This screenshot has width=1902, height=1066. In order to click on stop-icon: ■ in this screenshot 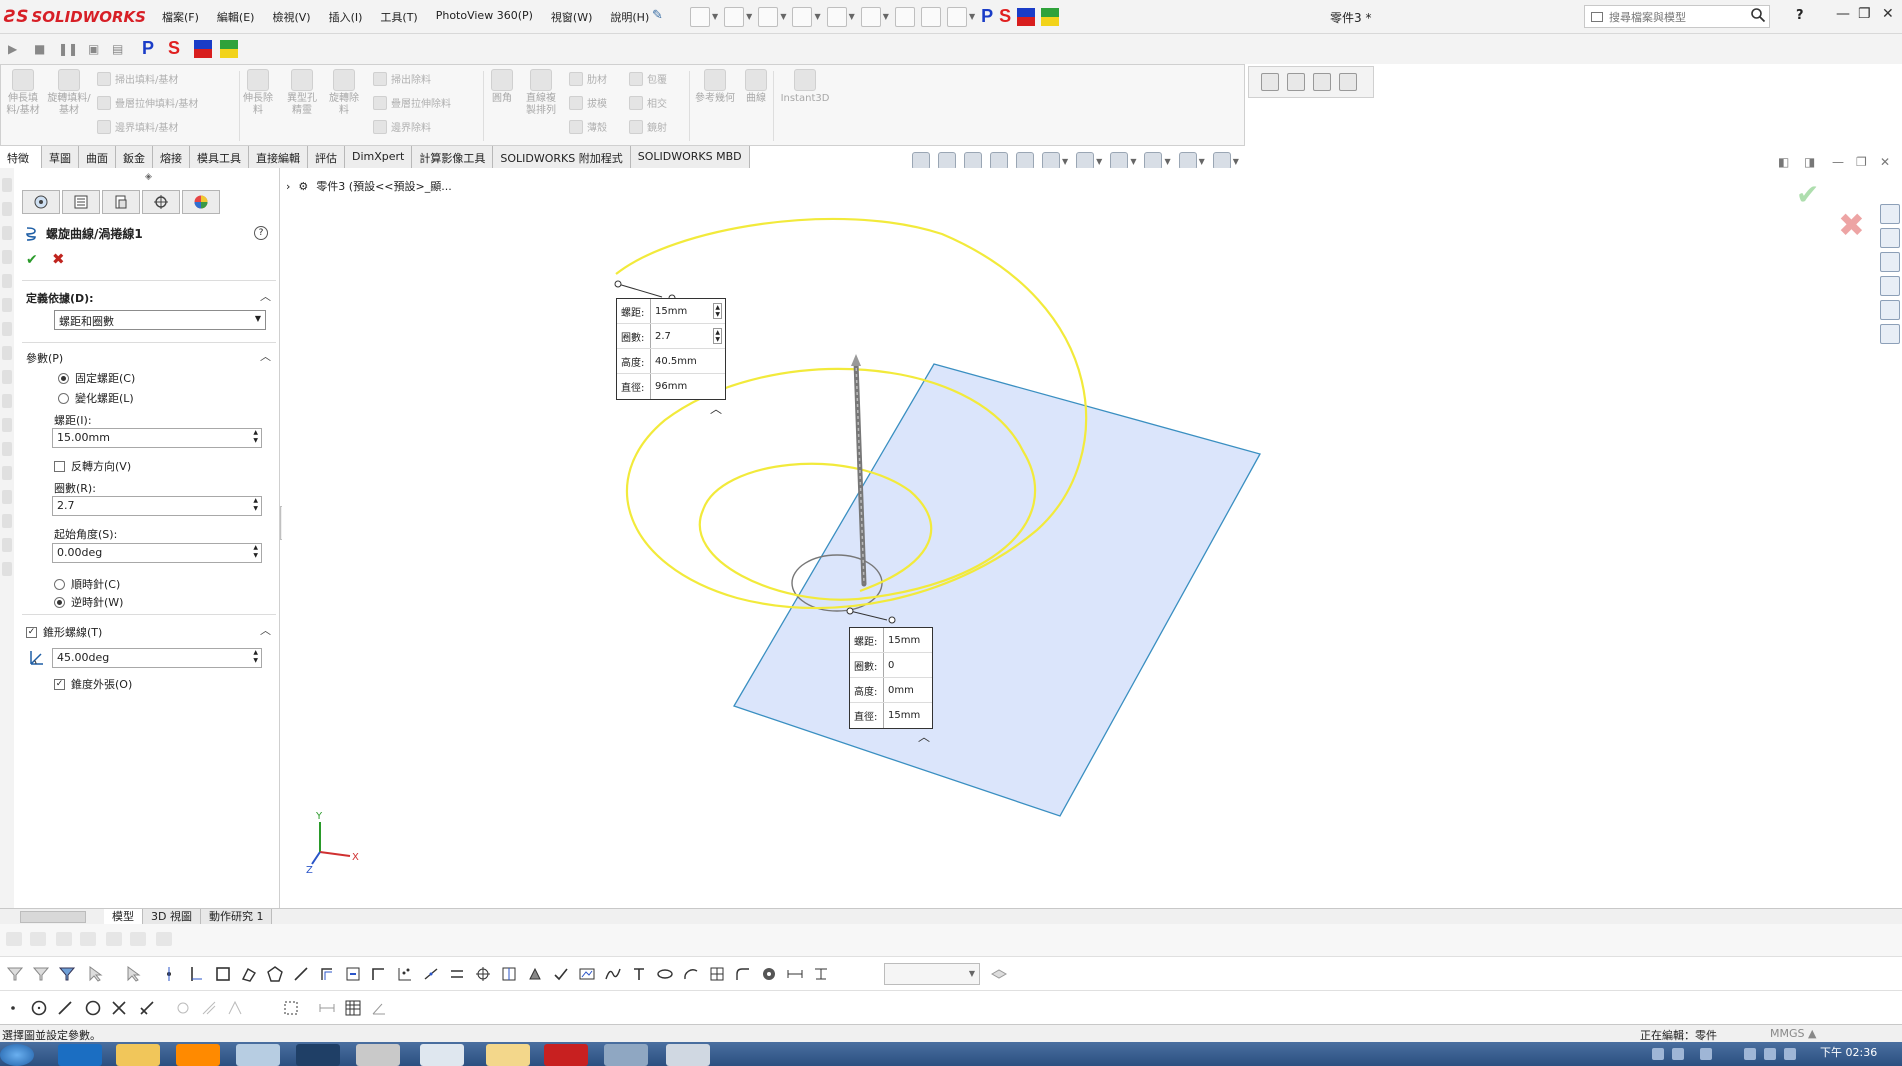, I will do `click(39, 49)`.